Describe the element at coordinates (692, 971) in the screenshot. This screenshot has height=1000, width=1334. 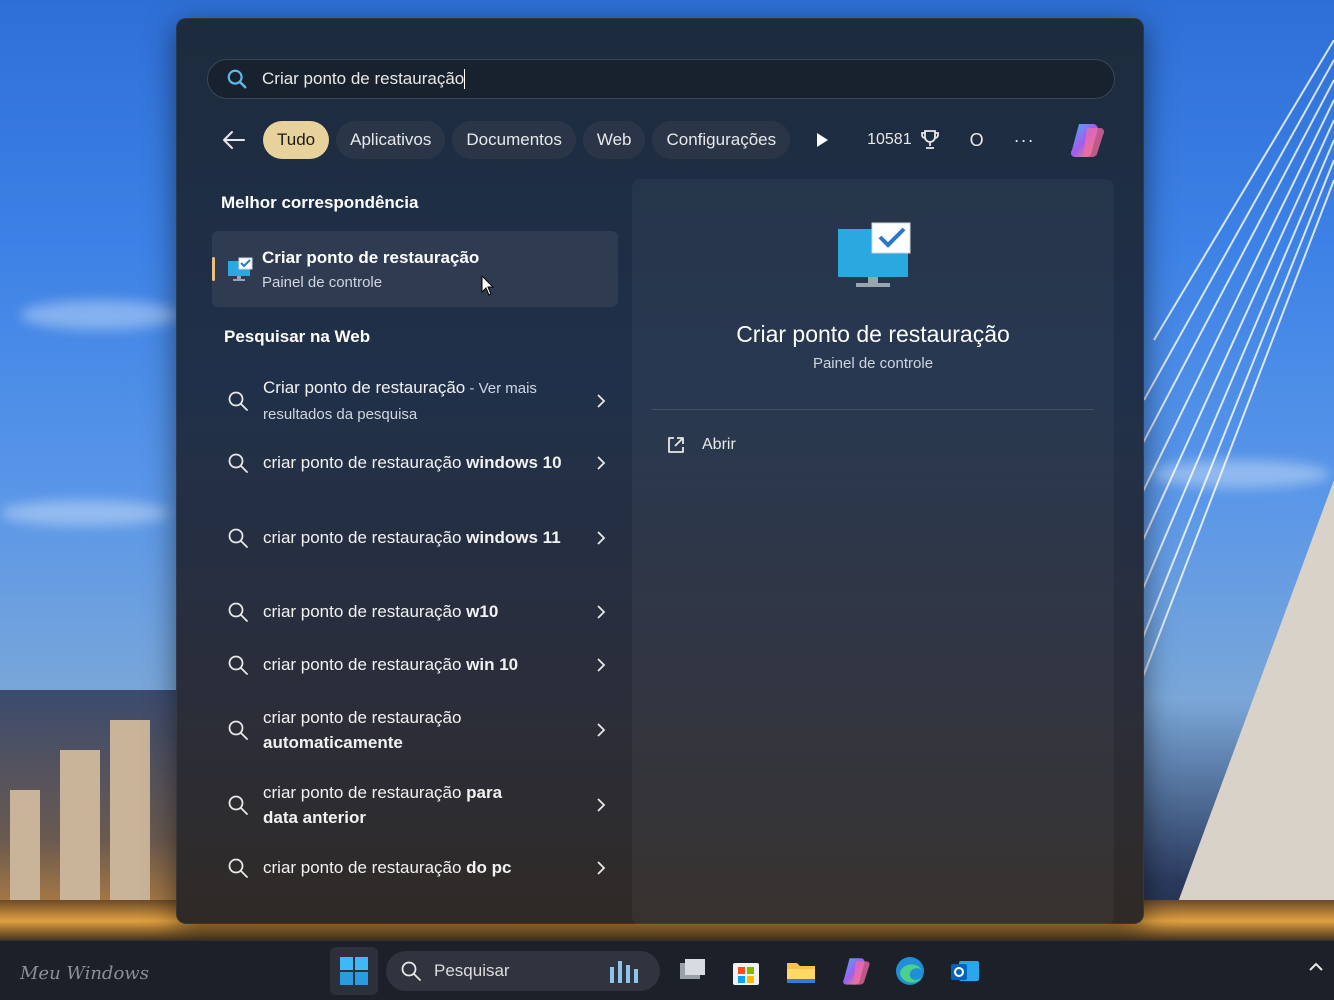
I see `task-view-icon` at that location.